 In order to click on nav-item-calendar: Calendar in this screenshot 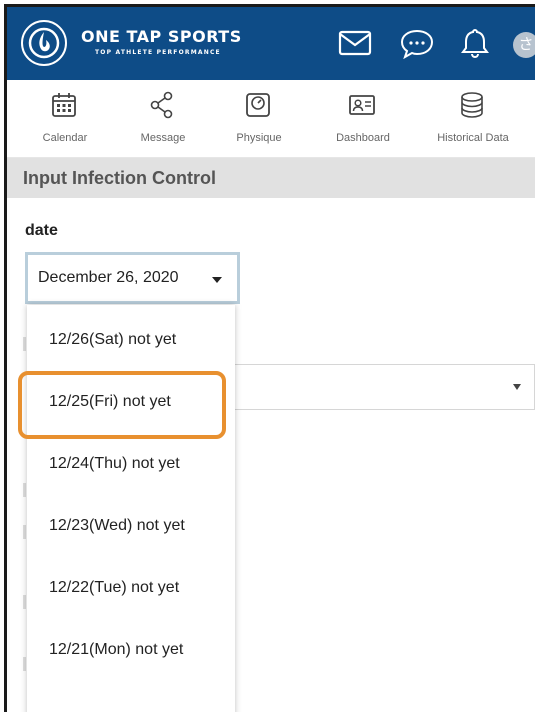, I will do `click(65, 119)`.